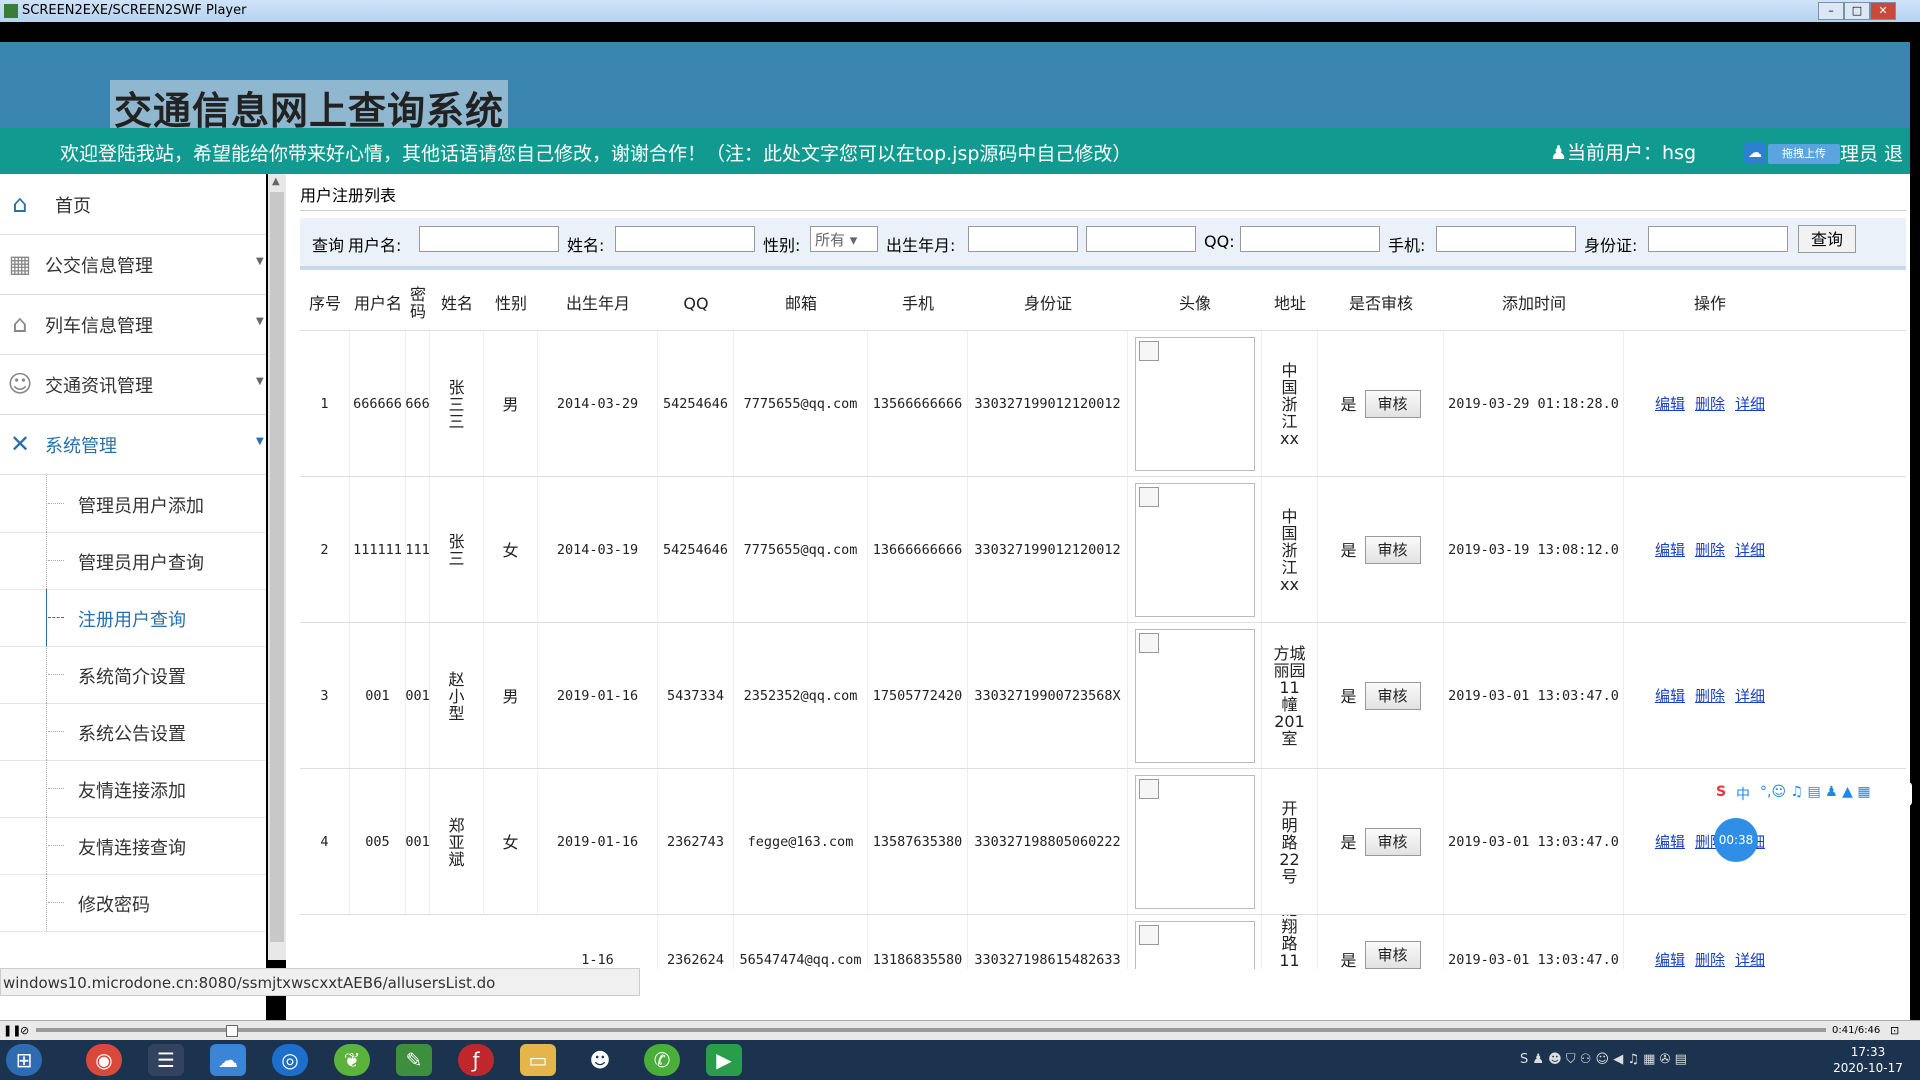 The image size is (1920, 1080). I want to click on sidebar-sub-user-query: 注册用户查询, so click(133, 618).